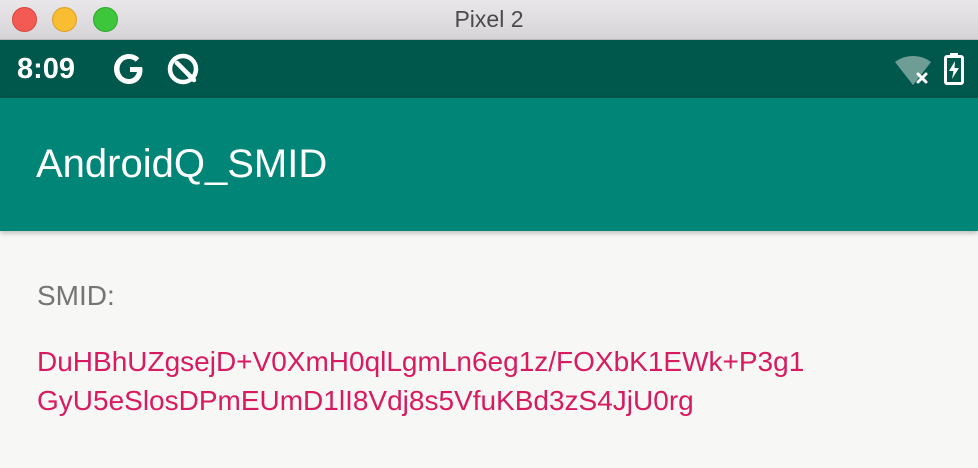  What do you see at coordinates (46, 69) in the screenshot?
I see `status-clock: 8:09` at bounding box center [46, 69].